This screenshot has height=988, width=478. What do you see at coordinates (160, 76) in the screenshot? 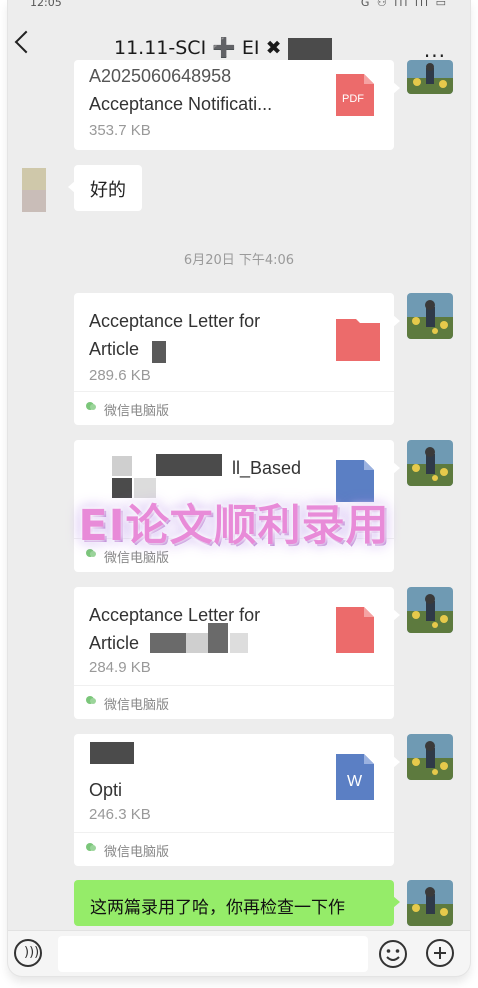
I see `file-name-top: A2025060648958` at bounding box center [160, 76].